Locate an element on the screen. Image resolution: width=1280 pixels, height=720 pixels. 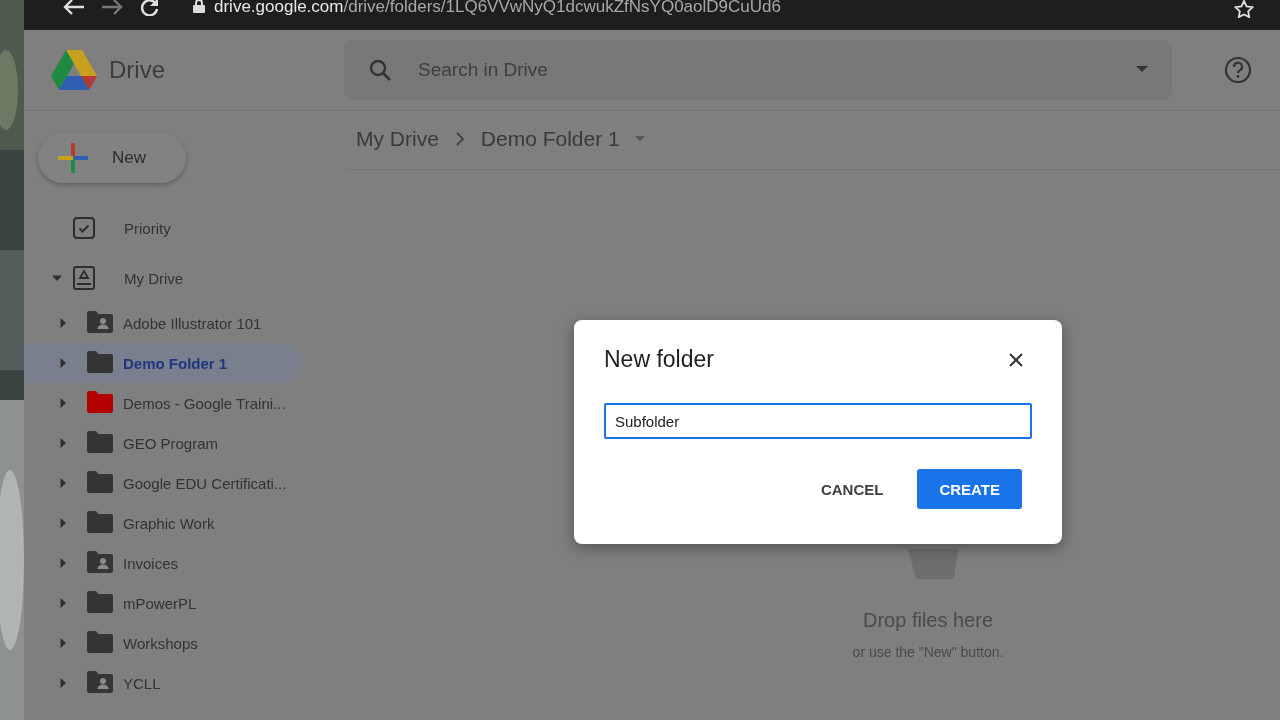
checkbox-icon is located at coordinates (84, 228).